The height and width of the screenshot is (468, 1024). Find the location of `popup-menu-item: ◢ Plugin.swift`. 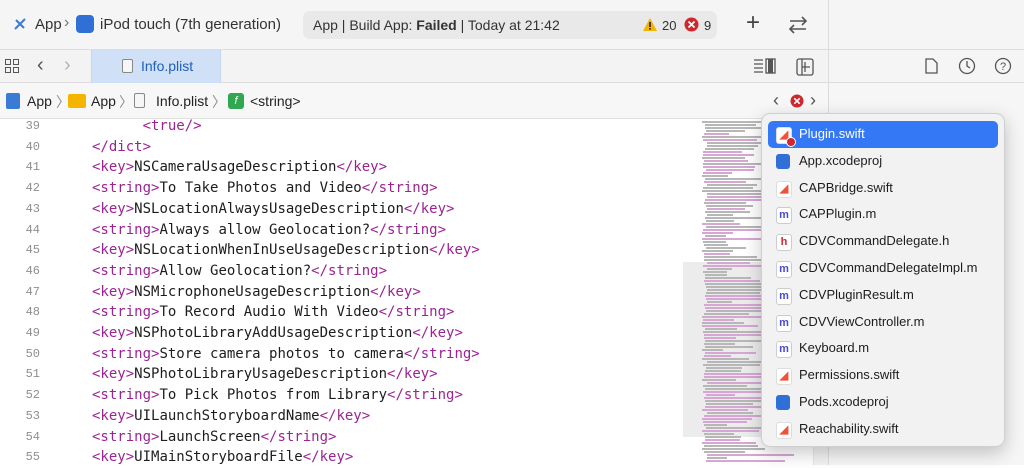

popup-menu-item: ◢ Plugin.swift is located at coordinates (883, 134).